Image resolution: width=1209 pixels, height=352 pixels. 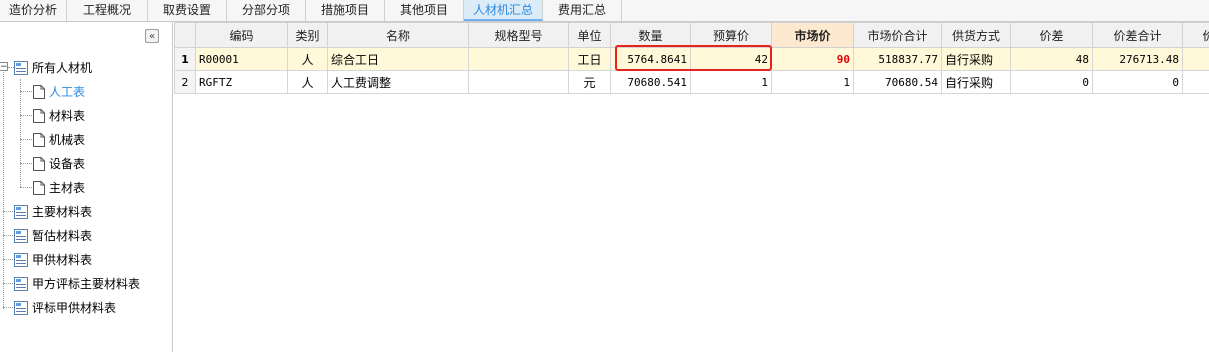 What do you see at coordinates (185, 59) in the screenshot?
I see `row-index: 1` at bounding box center [185, 59].